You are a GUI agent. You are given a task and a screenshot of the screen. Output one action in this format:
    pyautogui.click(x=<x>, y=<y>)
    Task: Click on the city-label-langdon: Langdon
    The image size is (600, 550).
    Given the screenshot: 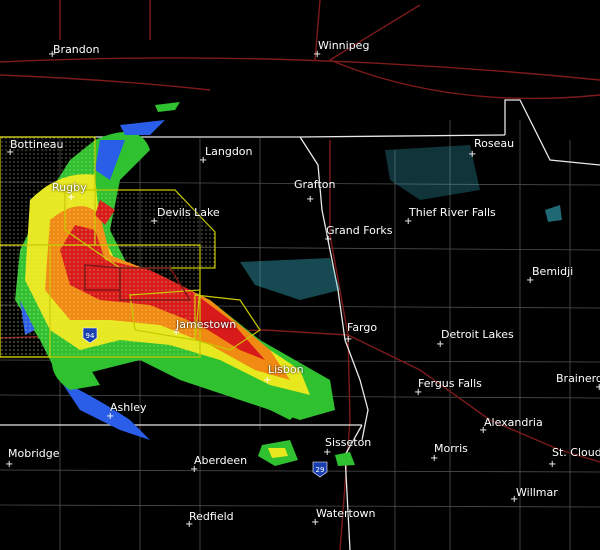 What is the action you would take?
    pyautogui.click(x=229, y=151)
    